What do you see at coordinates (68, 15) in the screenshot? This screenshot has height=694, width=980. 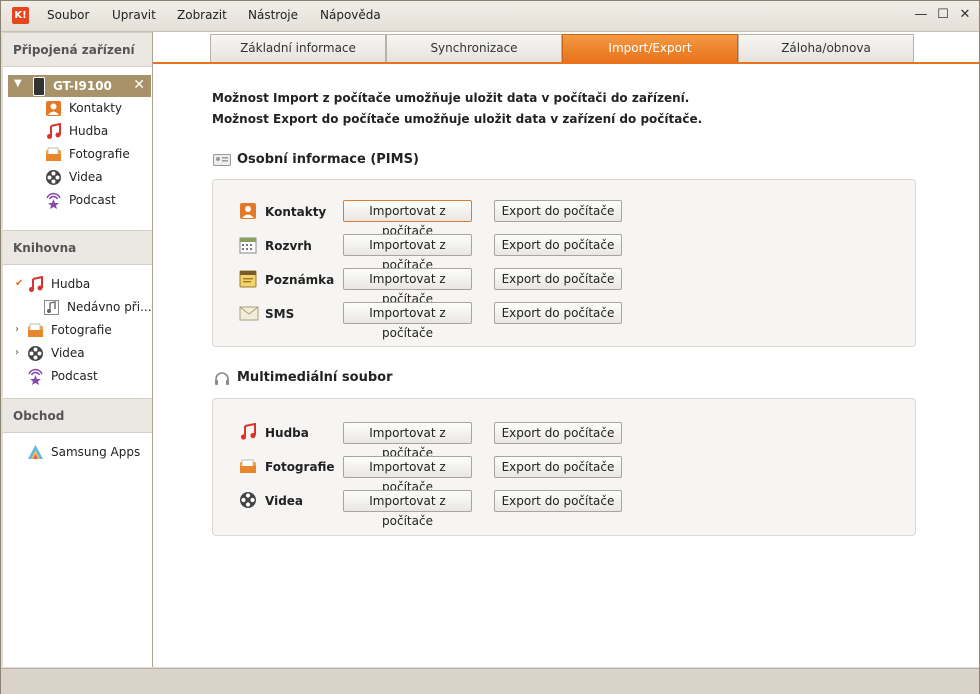 I see `menu-soubor: Soubor` at bounding box center [68, 15].